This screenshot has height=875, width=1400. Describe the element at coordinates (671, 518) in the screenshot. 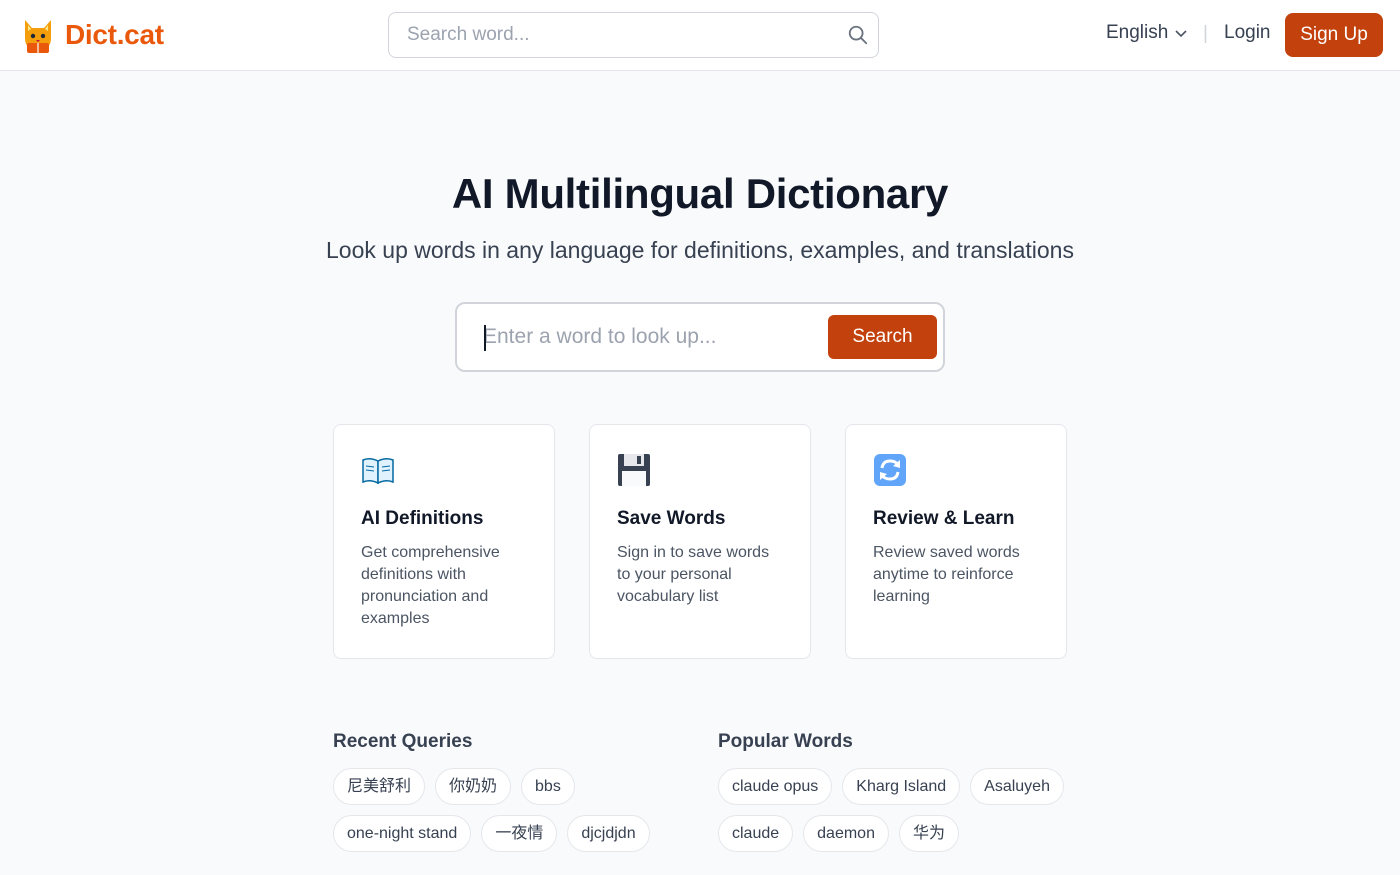

I see `feature-title: Save Words` at that location.